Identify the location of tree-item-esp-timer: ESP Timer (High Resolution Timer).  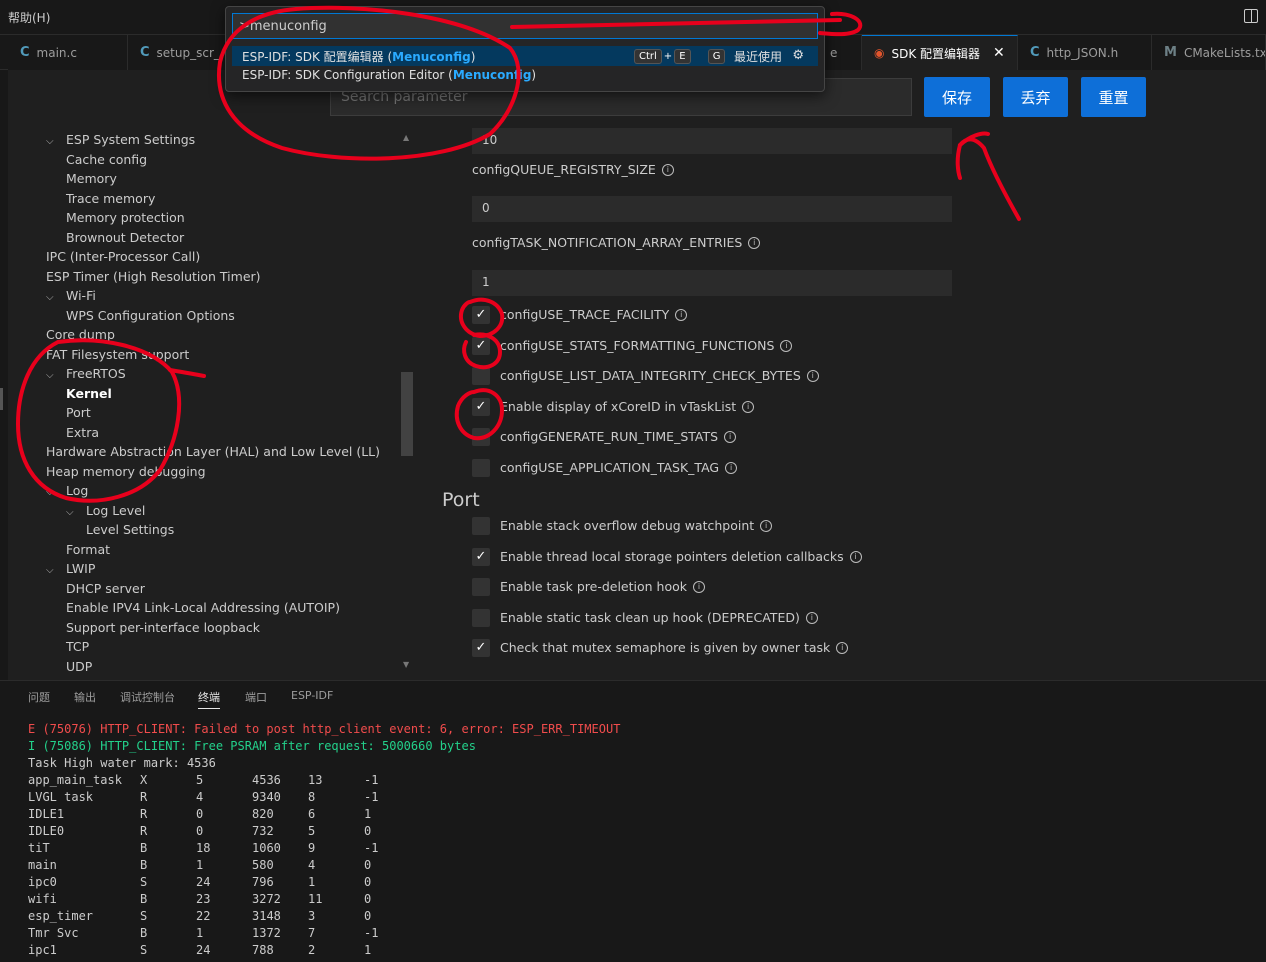
(153, 276).